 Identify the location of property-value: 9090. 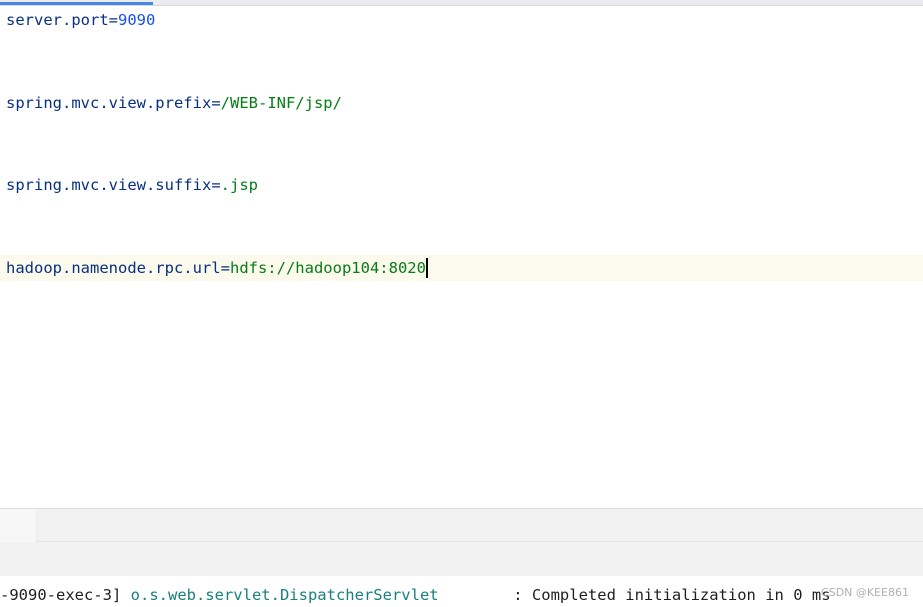
(137, 20).